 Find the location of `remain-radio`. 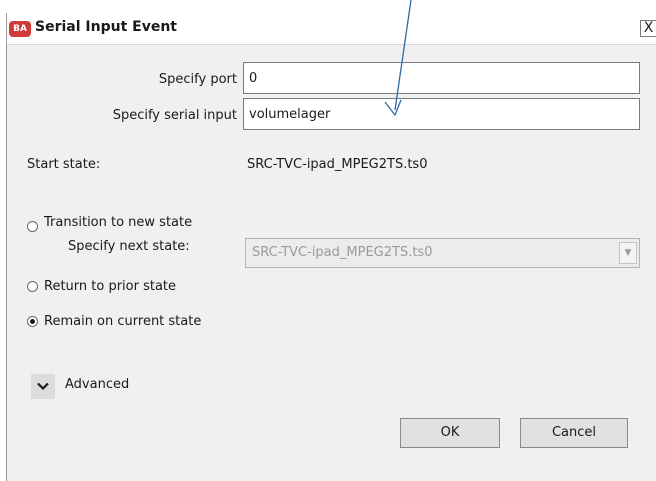

remain-radio is located at coordinates (32, 321).